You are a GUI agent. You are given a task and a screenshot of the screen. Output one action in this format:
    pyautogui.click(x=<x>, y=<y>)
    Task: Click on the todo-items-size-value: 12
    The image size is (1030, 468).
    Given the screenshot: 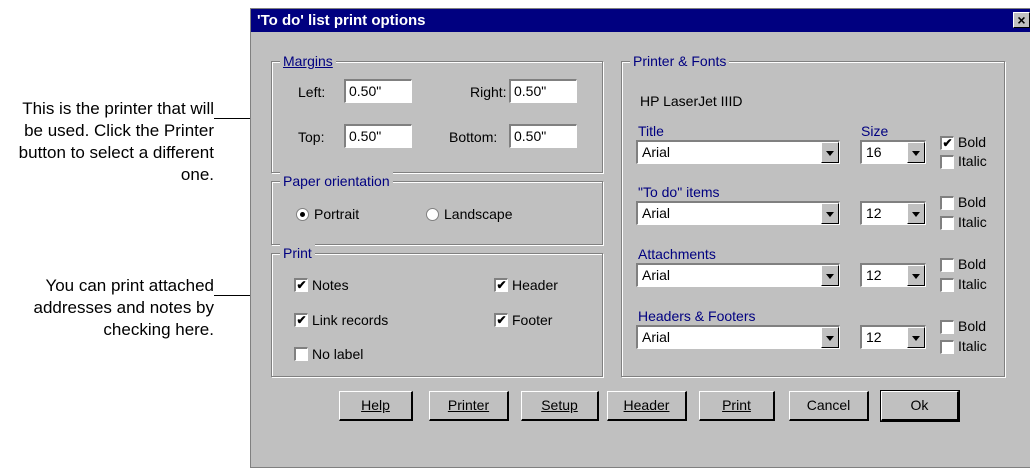 What is the action you would take?
    pyautogui.click(x=874, y=213)
    